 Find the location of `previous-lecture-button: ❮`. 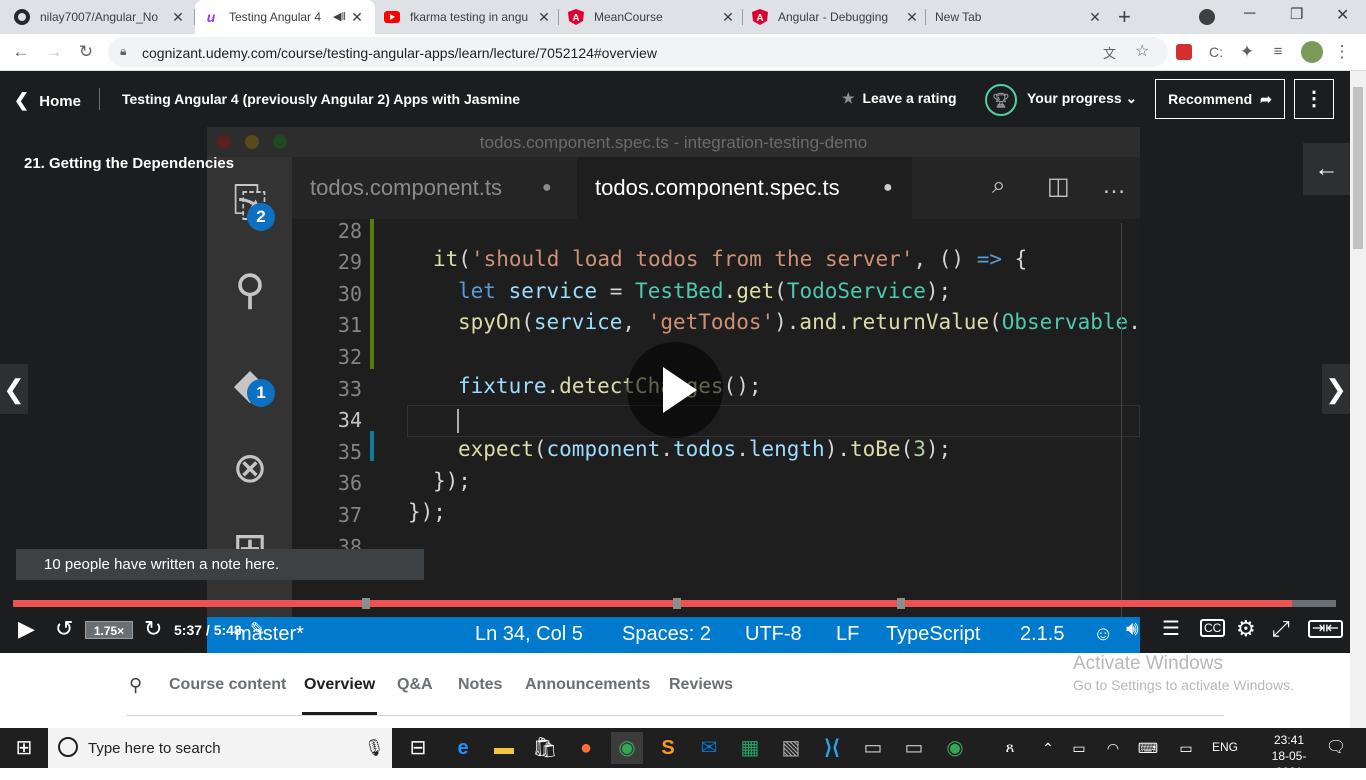

previous-lecture-button: ❮ is located at coordinates (14, 389).